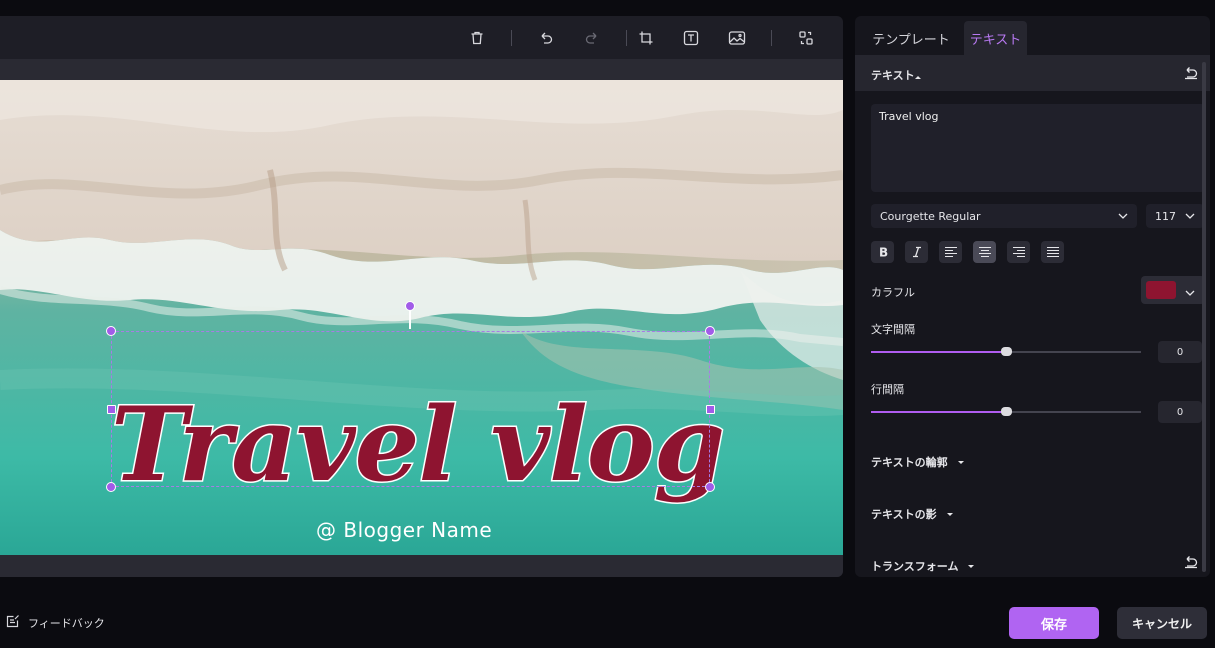 The image size is (1215, 648). What do you see at coordinates (546, 38) in the screenshot?
I see `undo-icon` at bounding box center [546, 38].